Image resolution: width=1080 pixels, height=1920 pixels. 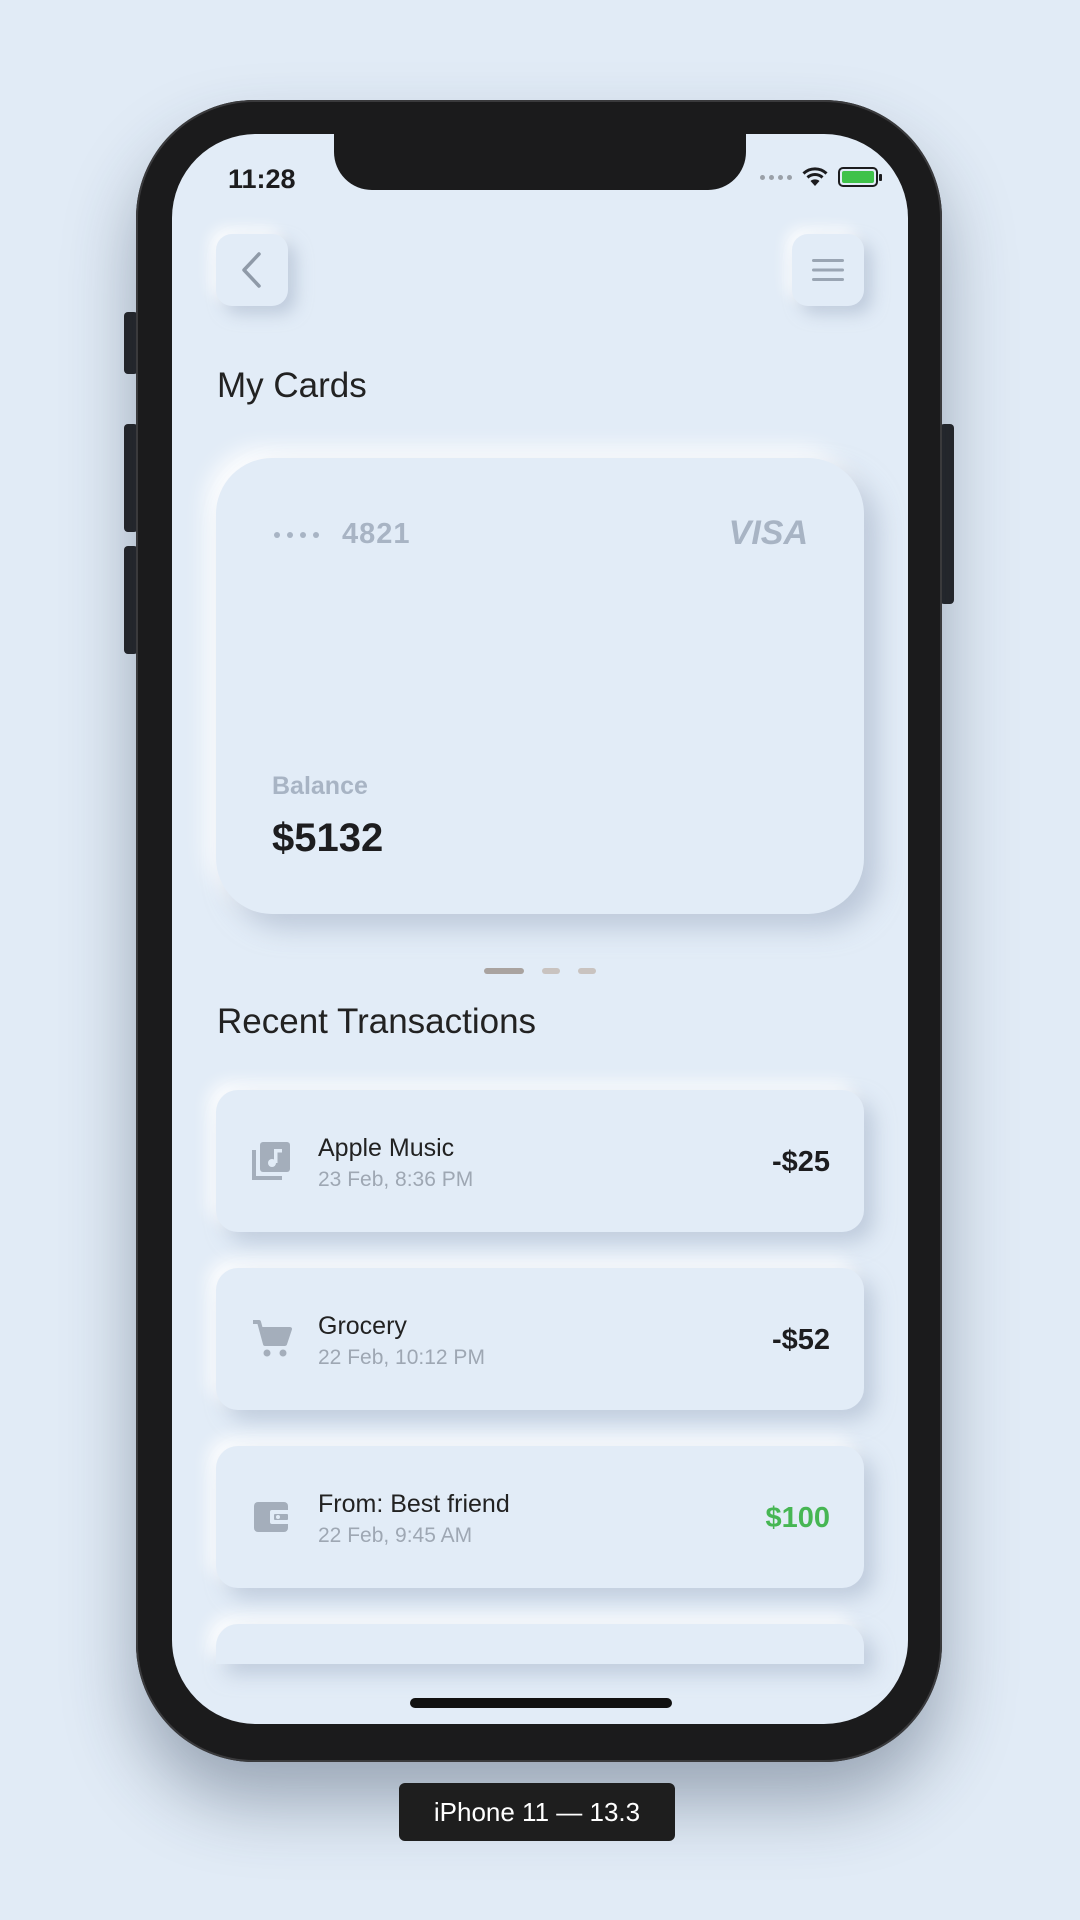 What do you see at coordinates (776, 177) in the screenshot?
I see `signal-icon` at bounding box center [776, 177].